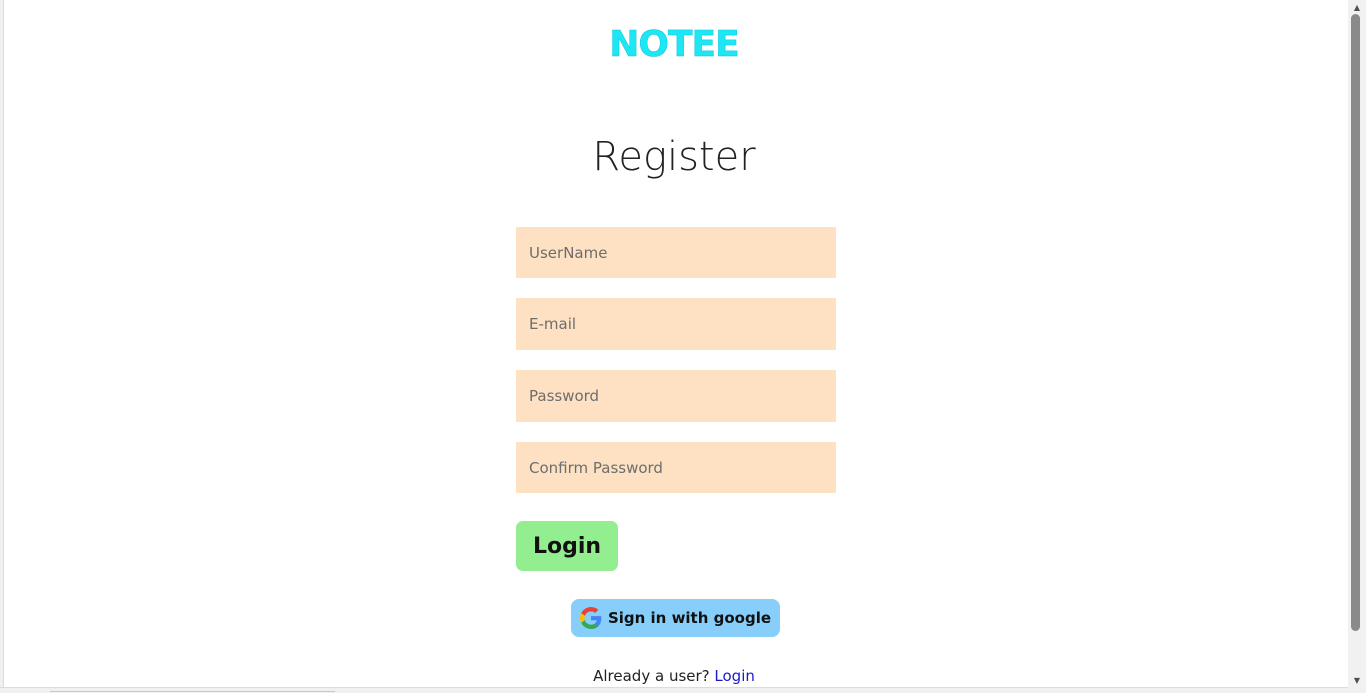  What do you see at coordinates (651, 676) in the screenshot?
I see `login-prompt-text: Already a user?` at bounding box center [651, 676].